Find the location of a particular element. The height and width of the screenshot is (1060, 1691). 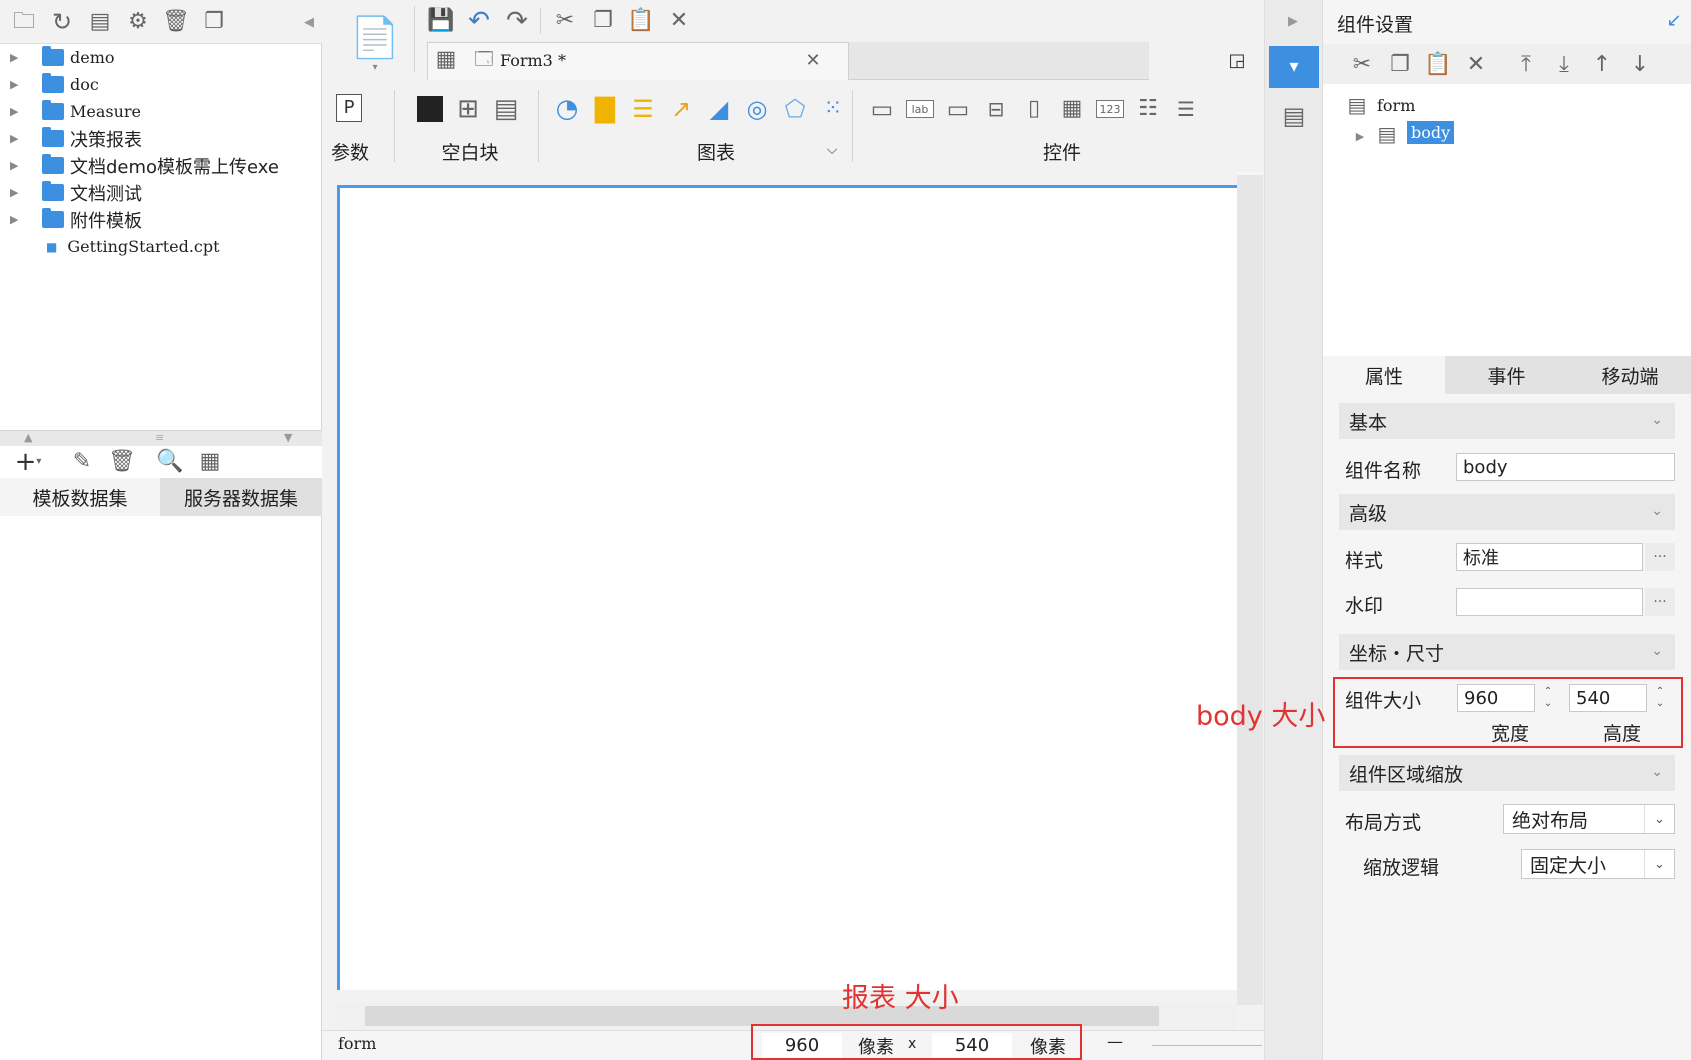

block-fill-icon is located at coordinates (430, 109).